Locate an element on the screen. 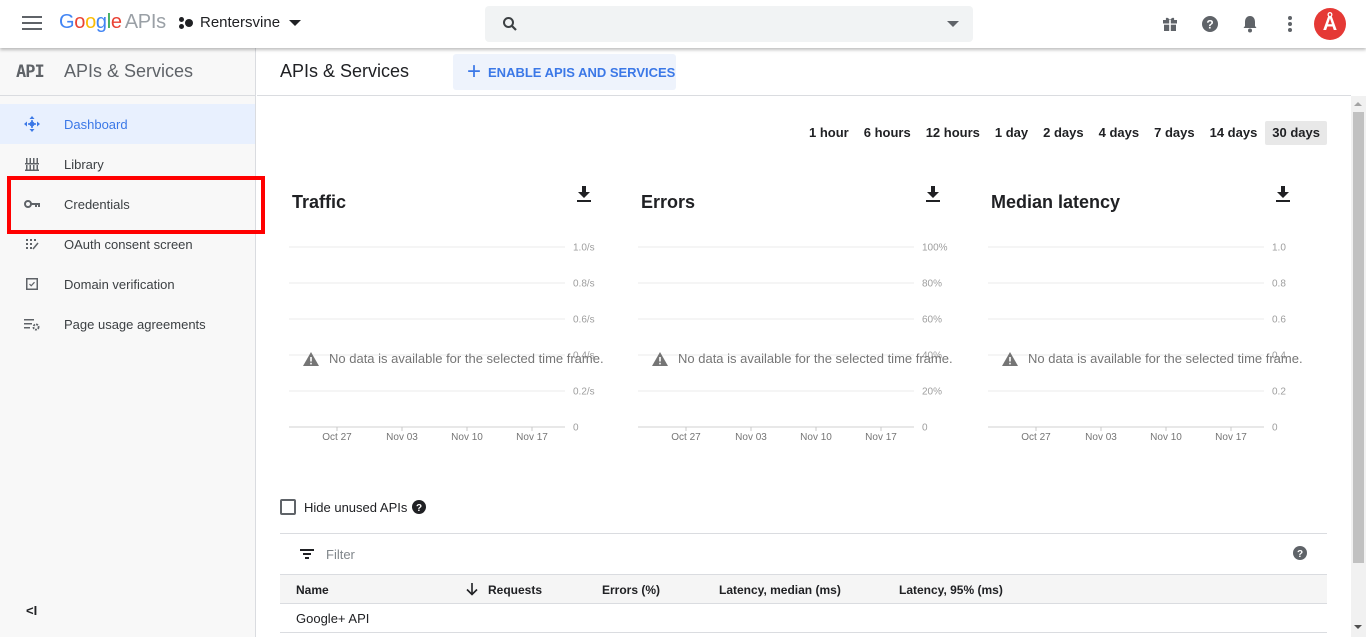 Image resolution: width=1366 pixels, height=637 pixels. y-tick-label: 0.2 is located at coordinates (1279, 392).